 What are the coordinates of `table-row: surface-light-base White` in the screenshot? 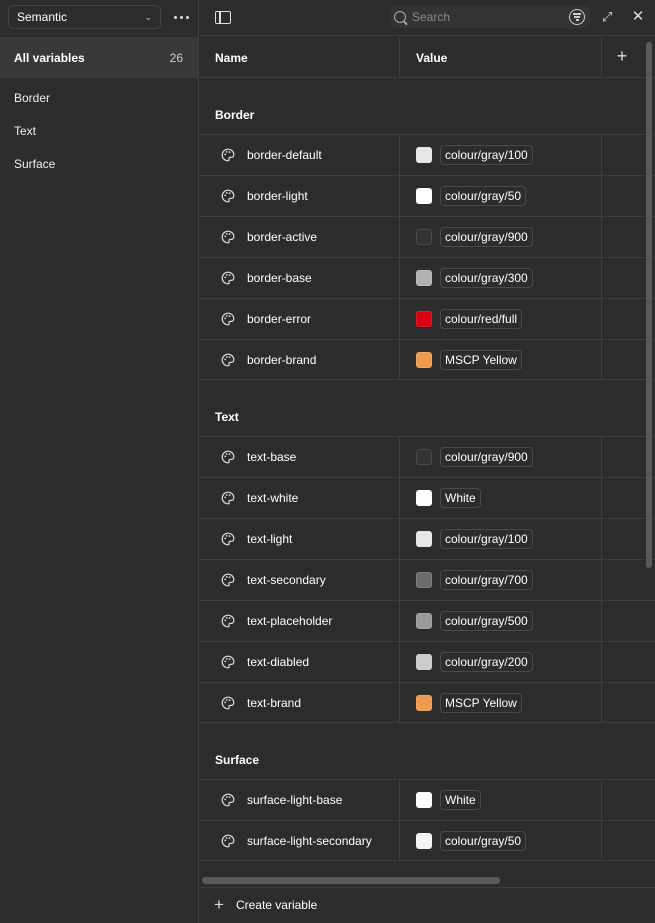 It's located at (427, 799).